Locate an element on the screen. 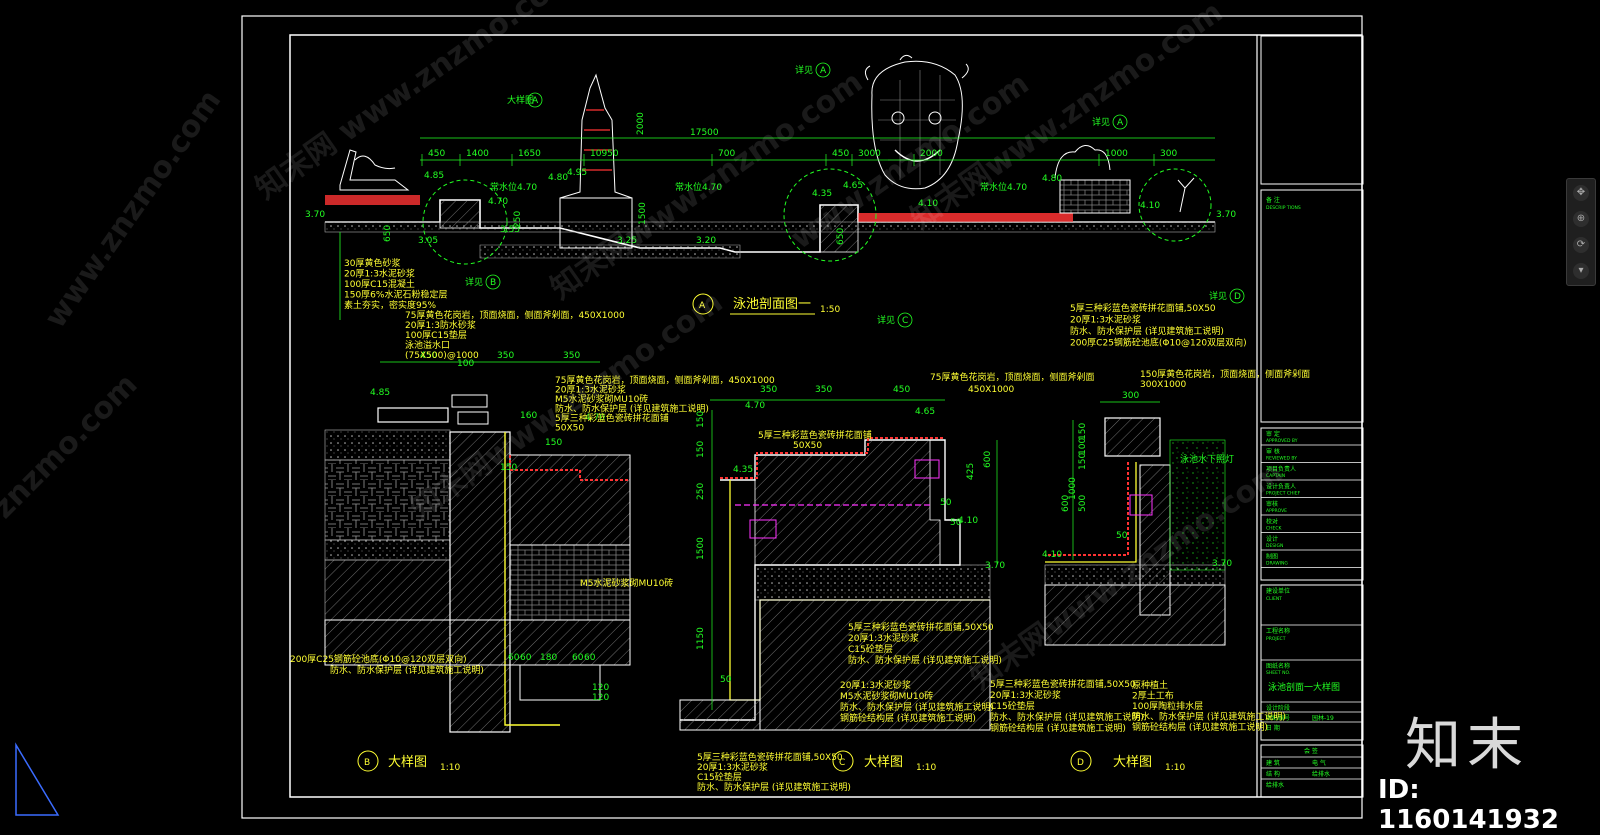 The image size is (1600, 835). detail-d-scale: 1:10 is located at coordinates (1175, 768).